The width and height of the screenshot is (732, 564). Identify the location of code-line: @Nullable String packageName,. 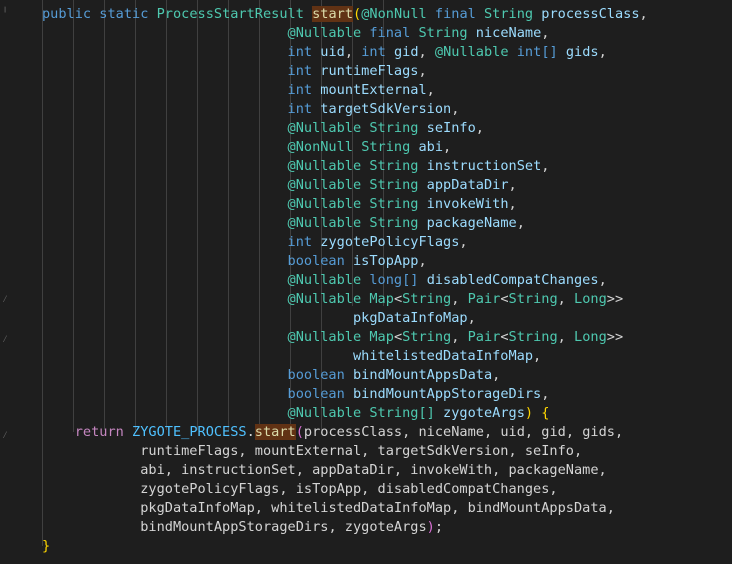
(328, 223).